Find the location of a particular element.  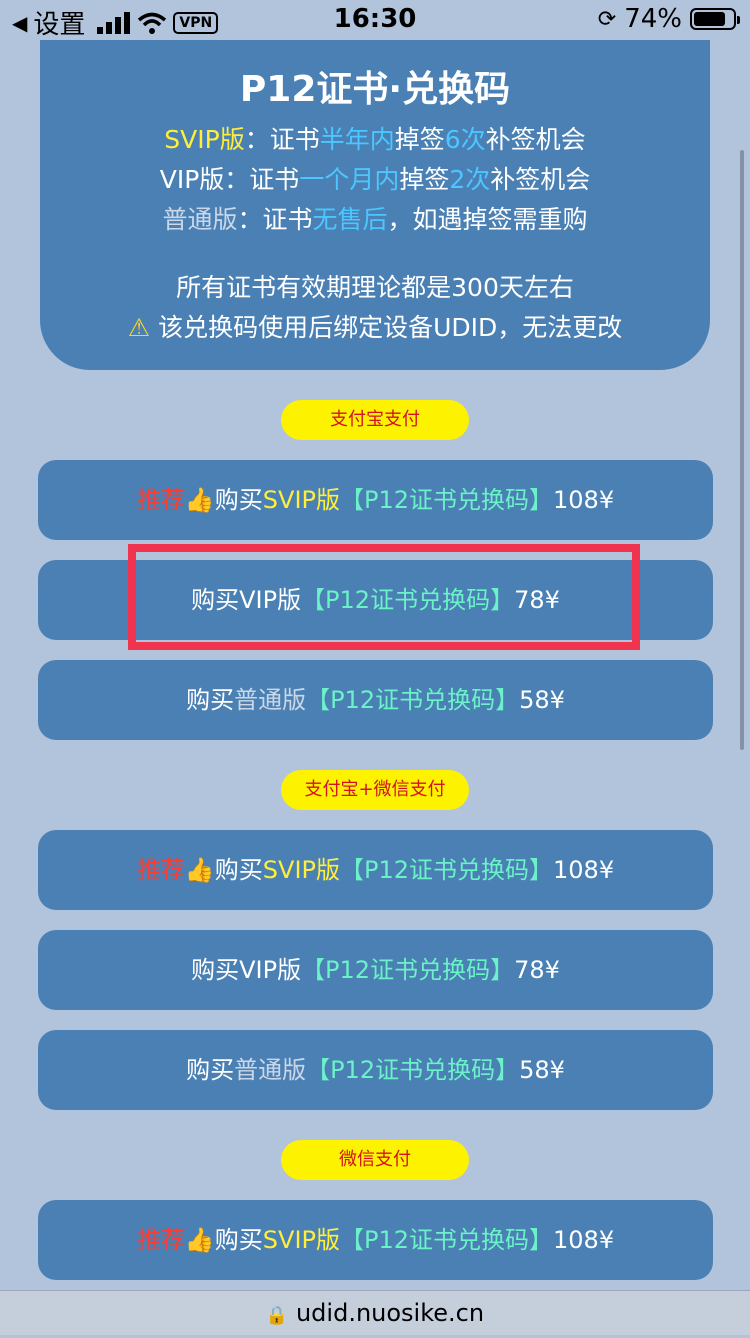

validity-note: 所有证书有效期理论都是300天左右 is located at coordinates (375, 287).